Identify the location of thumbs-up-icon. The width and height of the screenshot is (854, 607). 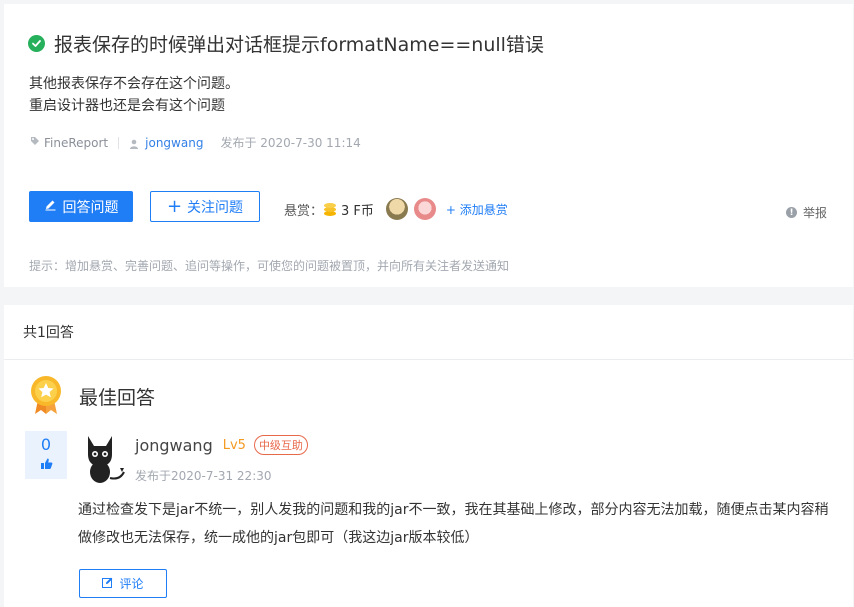
(46, 465).